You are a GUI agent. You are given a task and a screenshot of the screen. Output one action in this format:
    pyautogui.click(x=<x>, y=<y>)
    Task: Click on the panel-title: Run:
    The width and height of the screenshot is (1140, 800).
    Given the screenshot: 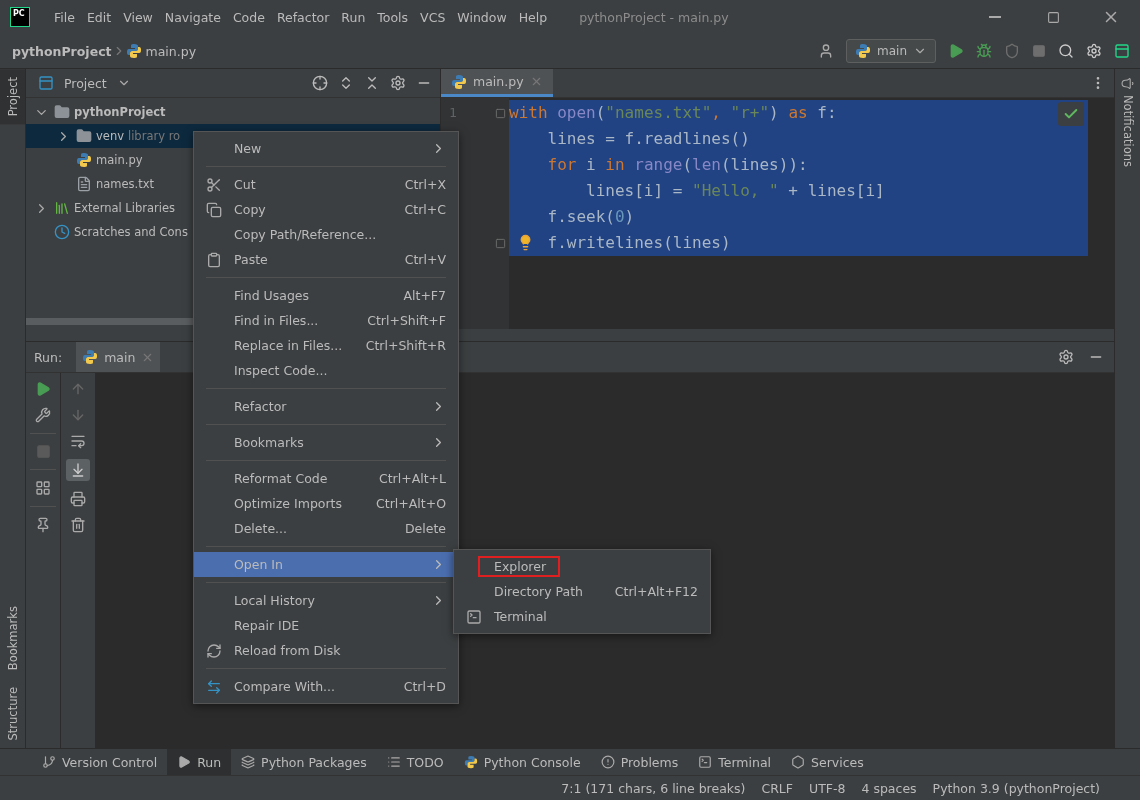 What is the action you would take?
    pyautogui.click(x=48, y=357)
    